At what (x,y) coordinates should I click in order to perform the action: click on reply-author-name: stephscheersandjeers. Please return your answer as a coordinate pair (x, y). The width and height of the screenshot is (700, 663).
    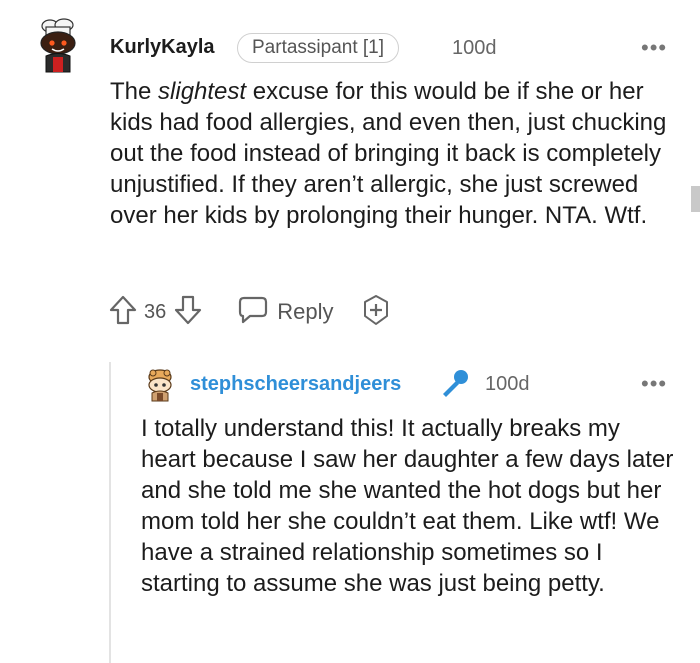
    Looking at the image, I should click on (295, 384).